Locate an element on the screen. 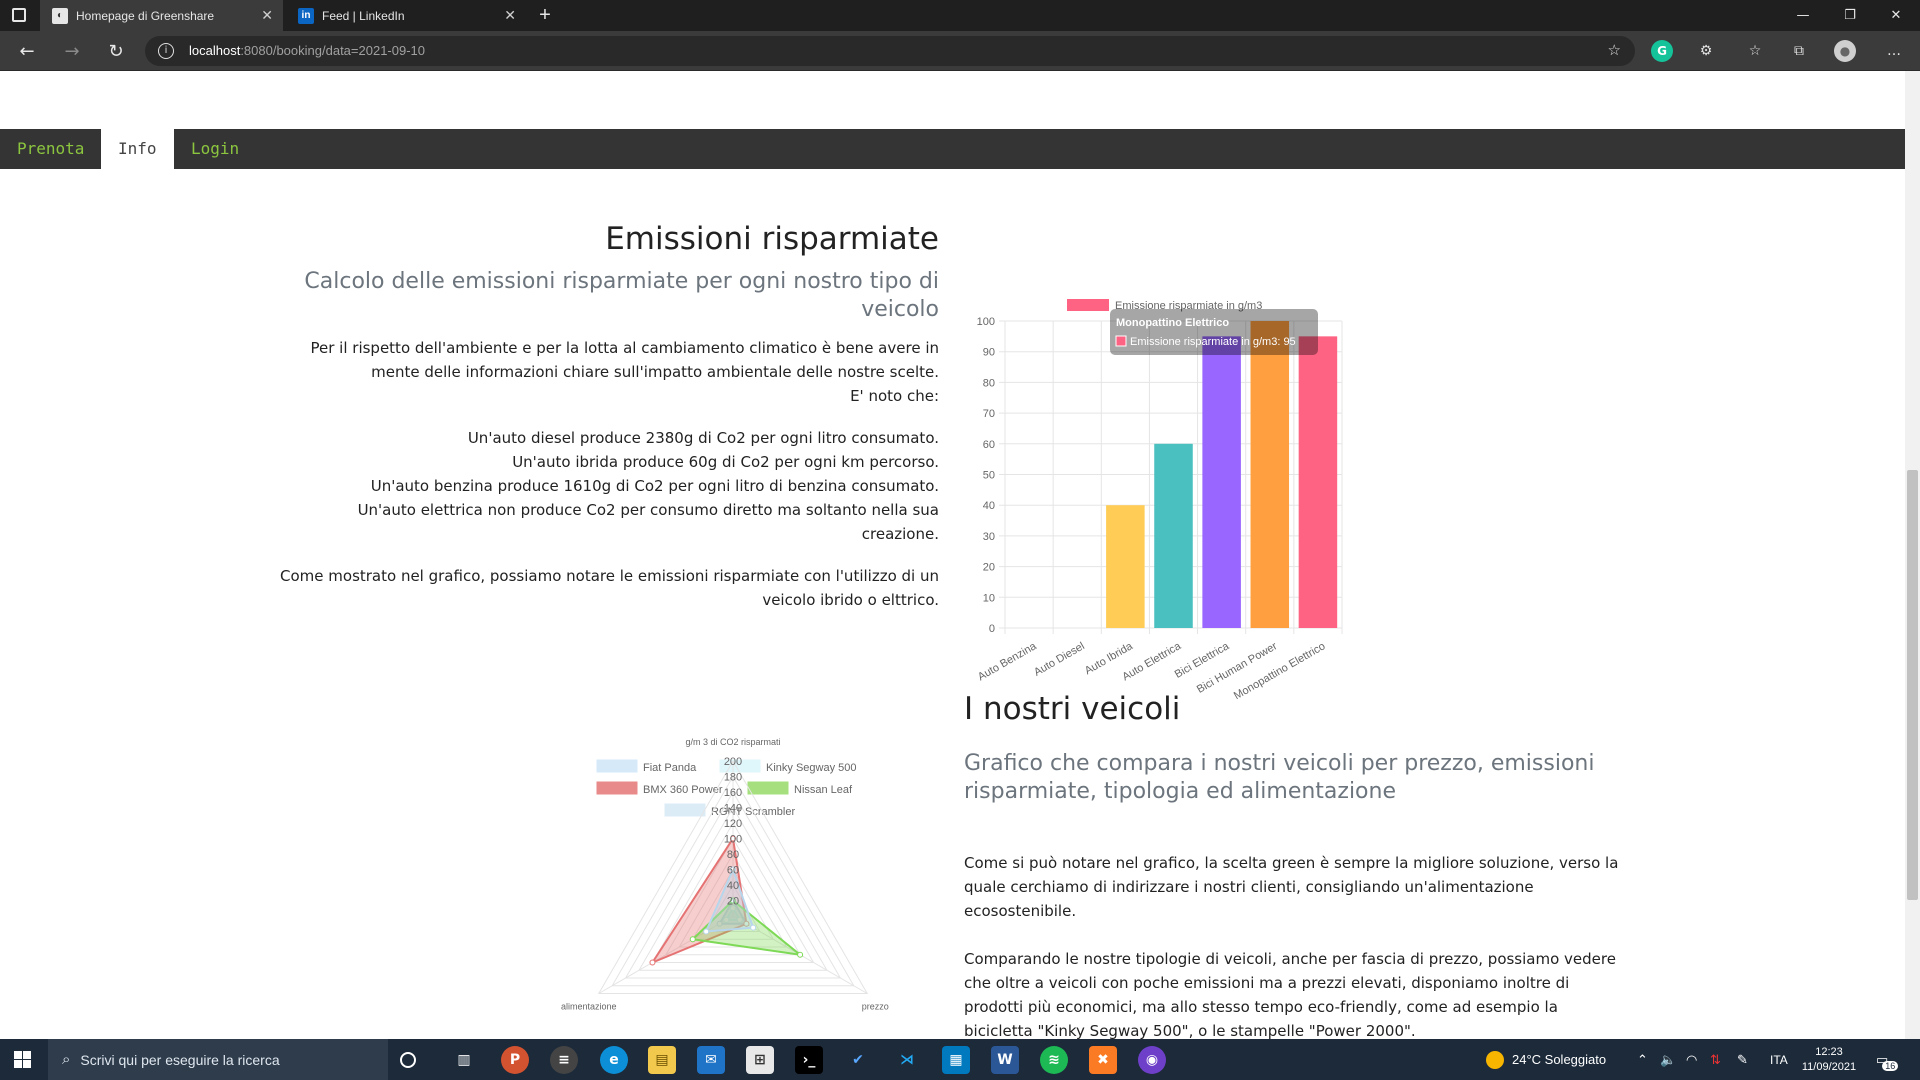 This screenshot has width=1920, height=1080. windows-start-icon is located at coordinates (22, 1059).